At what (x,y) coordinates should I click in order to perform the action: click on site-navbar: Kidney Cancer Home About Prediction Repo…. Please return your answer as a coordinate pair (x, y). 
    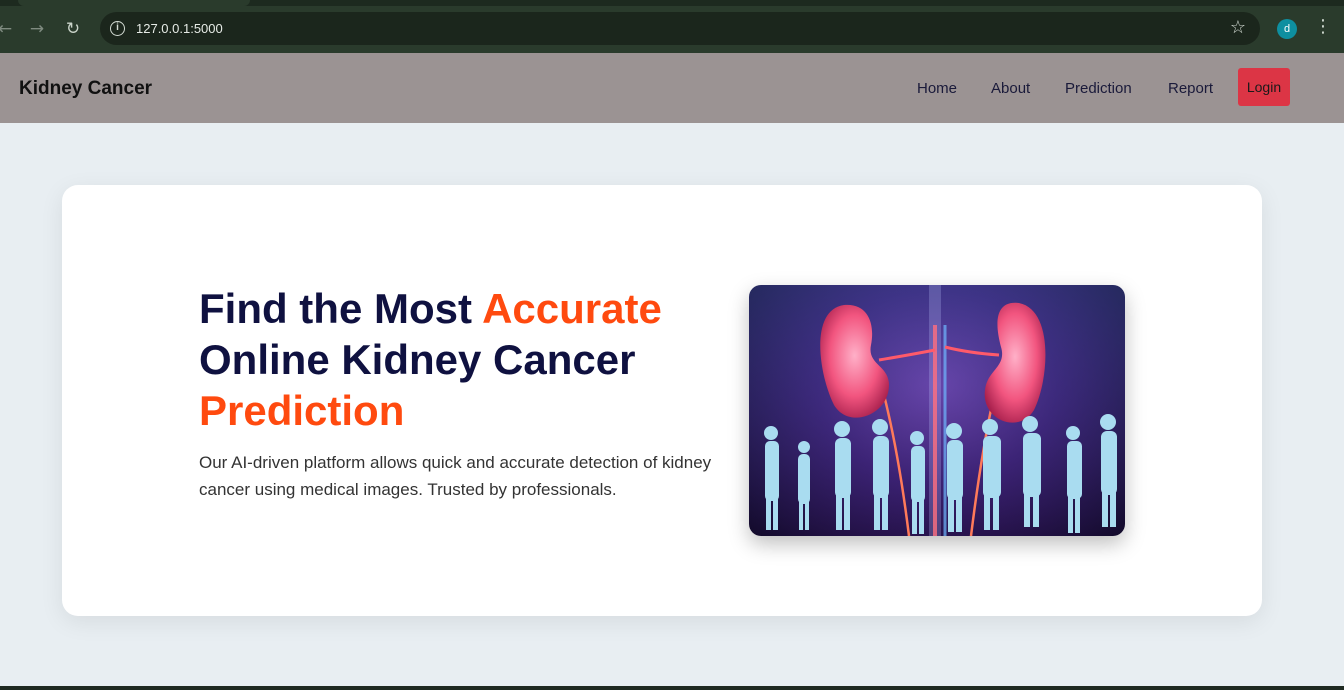
    Looking at the image, I should click on (672, 88).